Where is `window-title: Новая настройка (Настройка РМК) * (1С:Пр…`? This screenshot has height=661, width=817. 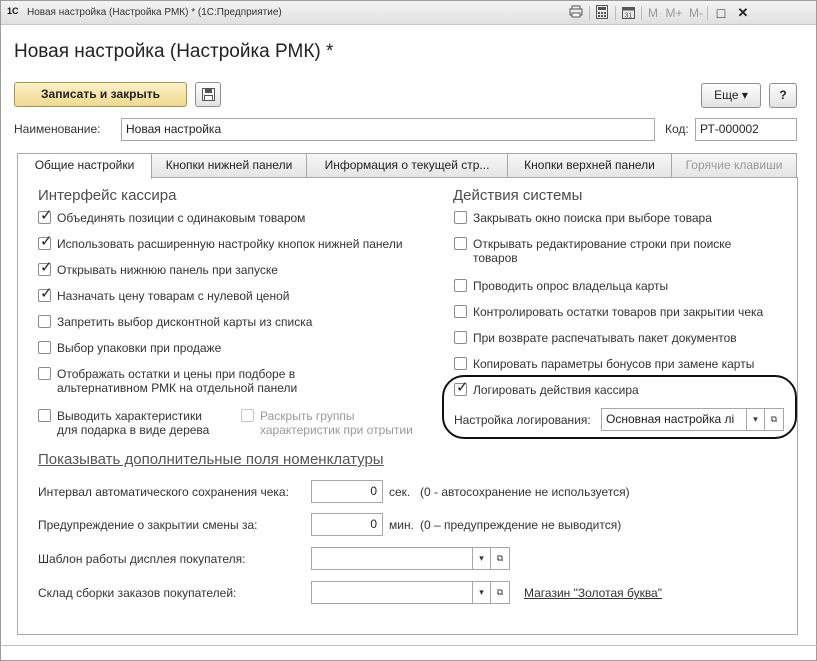
window-title: Новая настройка (Настройка РМК) * (1С:Пр… is located at coordinates (154, 12).